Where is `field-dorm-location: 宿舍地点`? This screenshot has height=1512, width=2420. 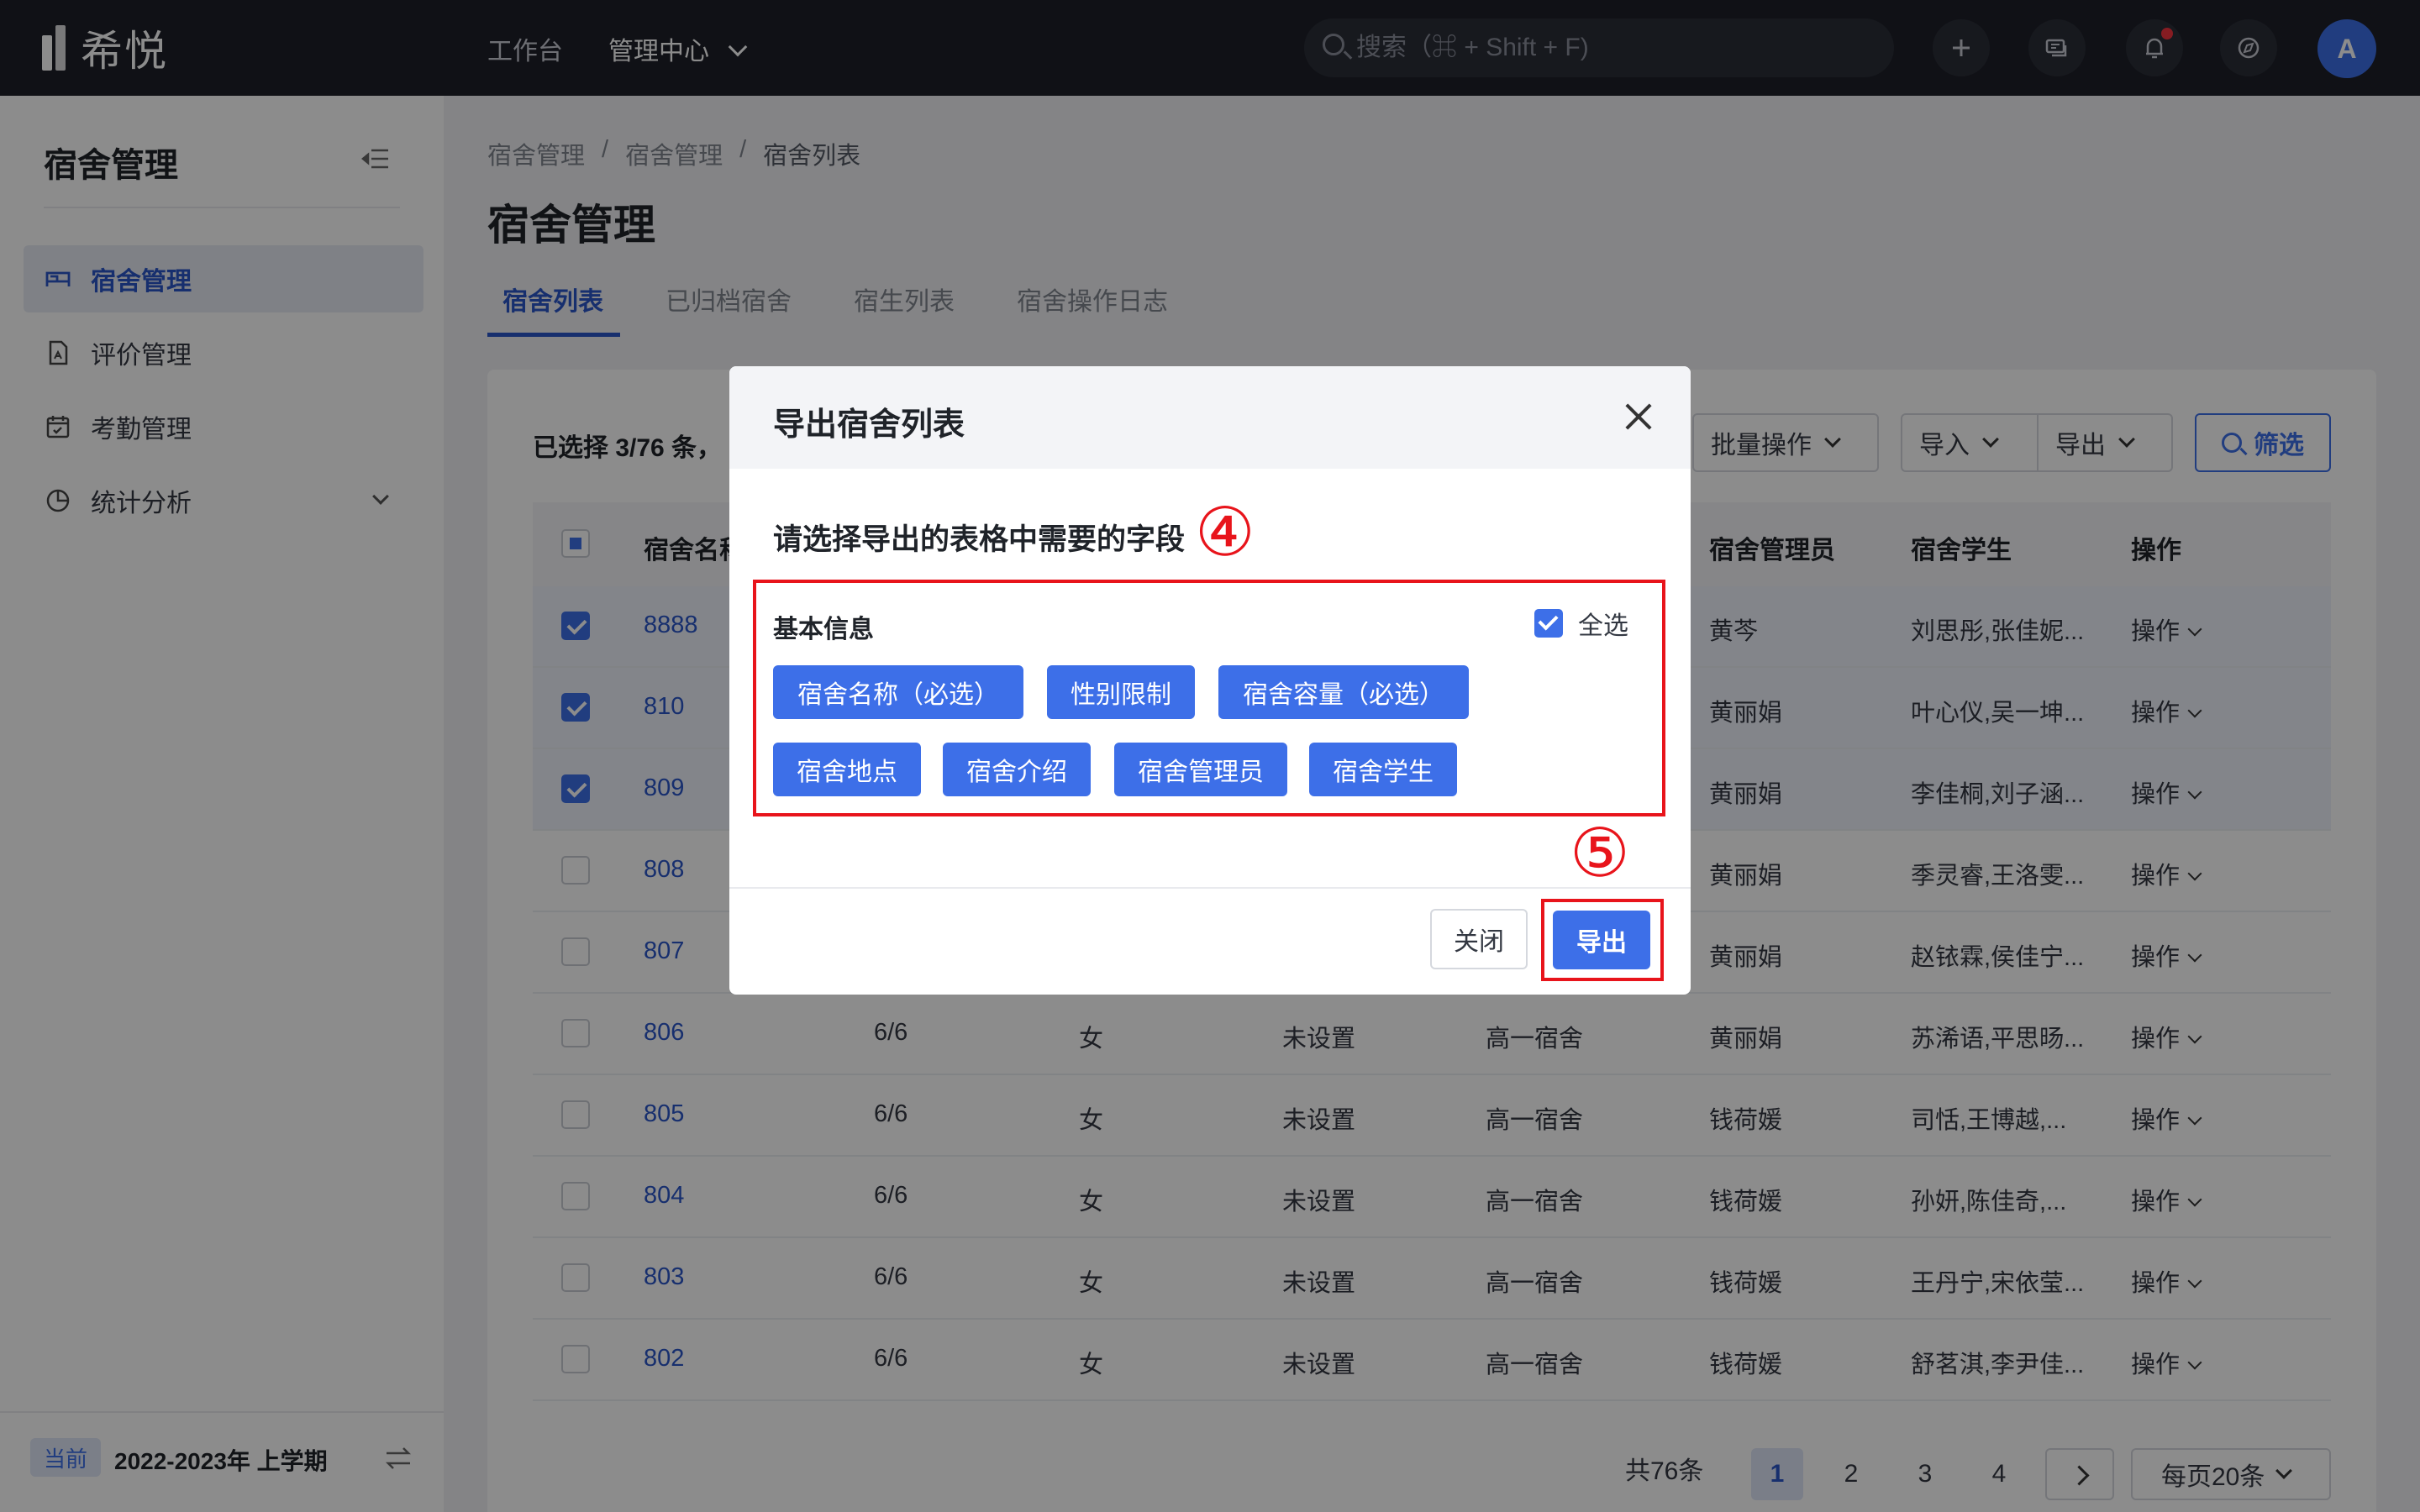 field-dorm-location: 宿舍地点 is located at coordinates (847, 769).